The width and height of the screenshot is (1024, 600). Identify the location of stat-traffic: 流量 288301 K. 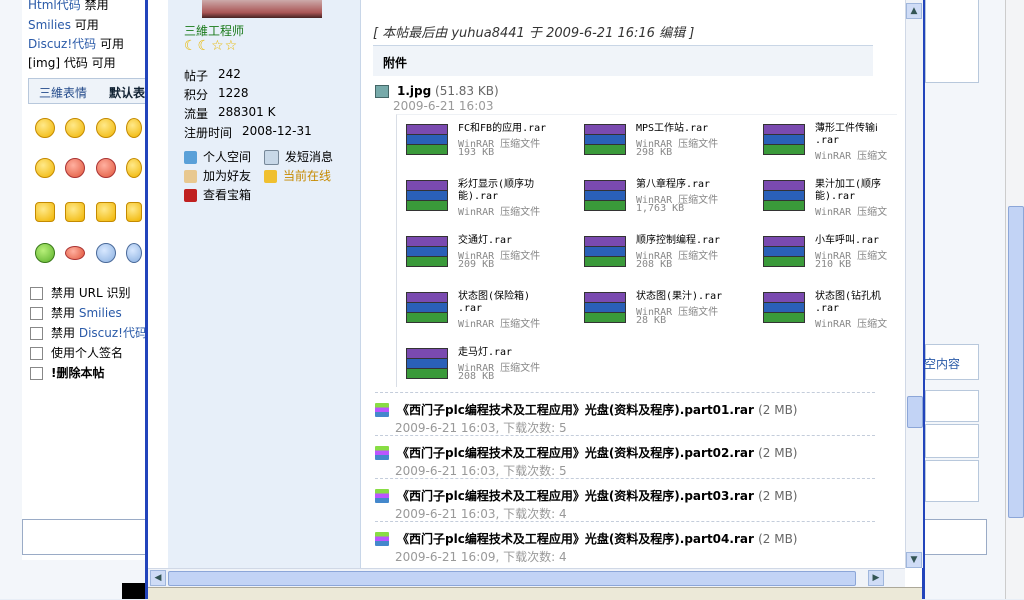
(230, 113).